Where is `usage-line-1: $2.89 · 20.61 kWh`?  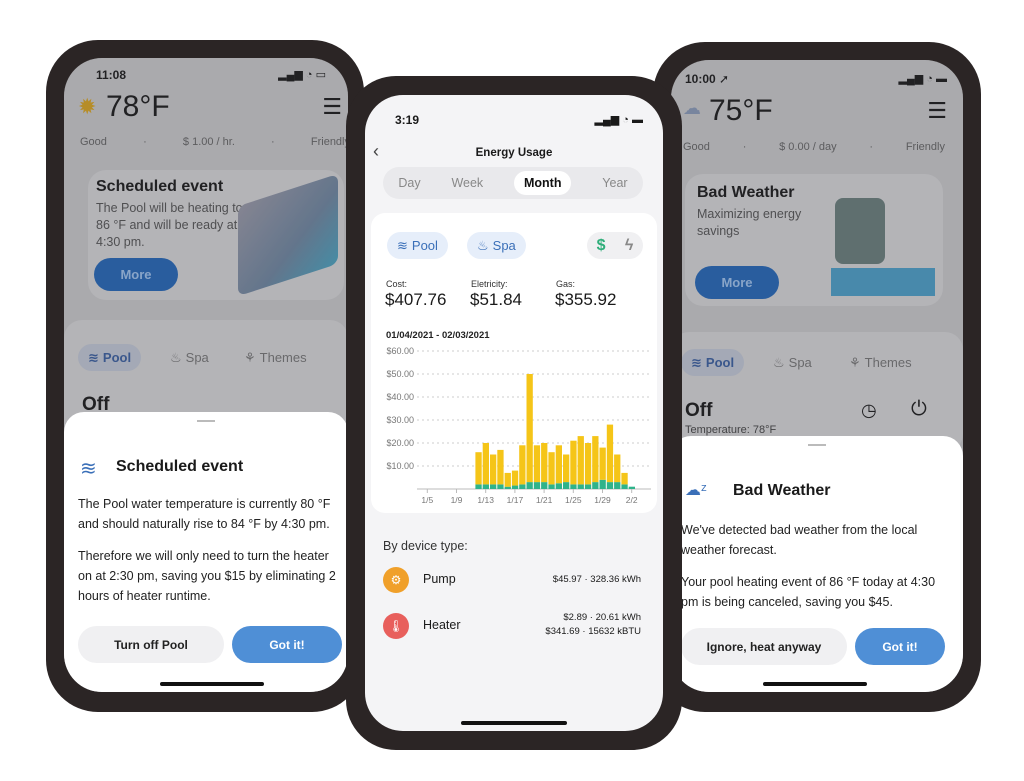
usage-line-1: $2.89 · 20.61 kWh is located at coordinates (602, 617).